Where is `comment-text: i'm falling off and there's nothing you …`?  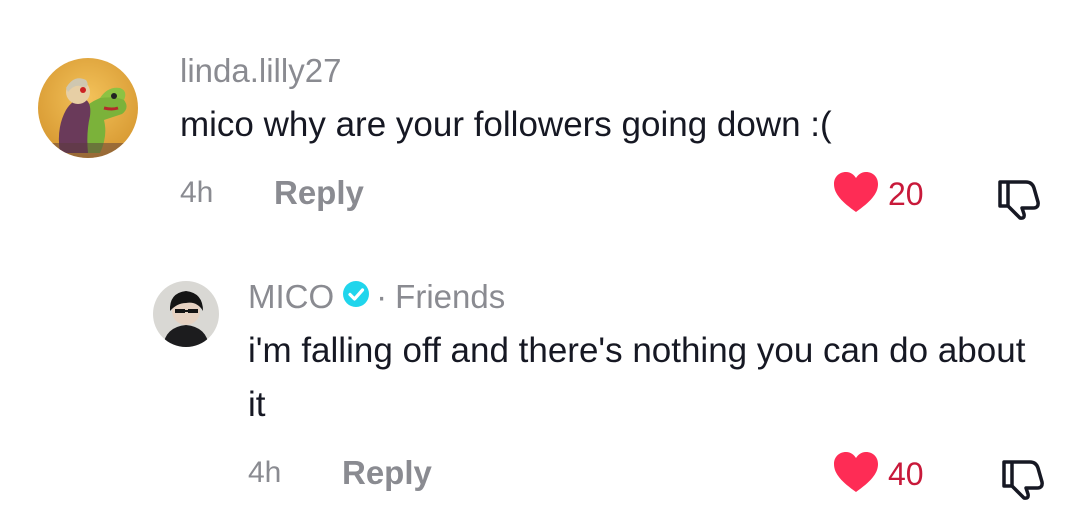
comment-text: i'm falling off and there's nothing you … is located at coordinates (637, 377).